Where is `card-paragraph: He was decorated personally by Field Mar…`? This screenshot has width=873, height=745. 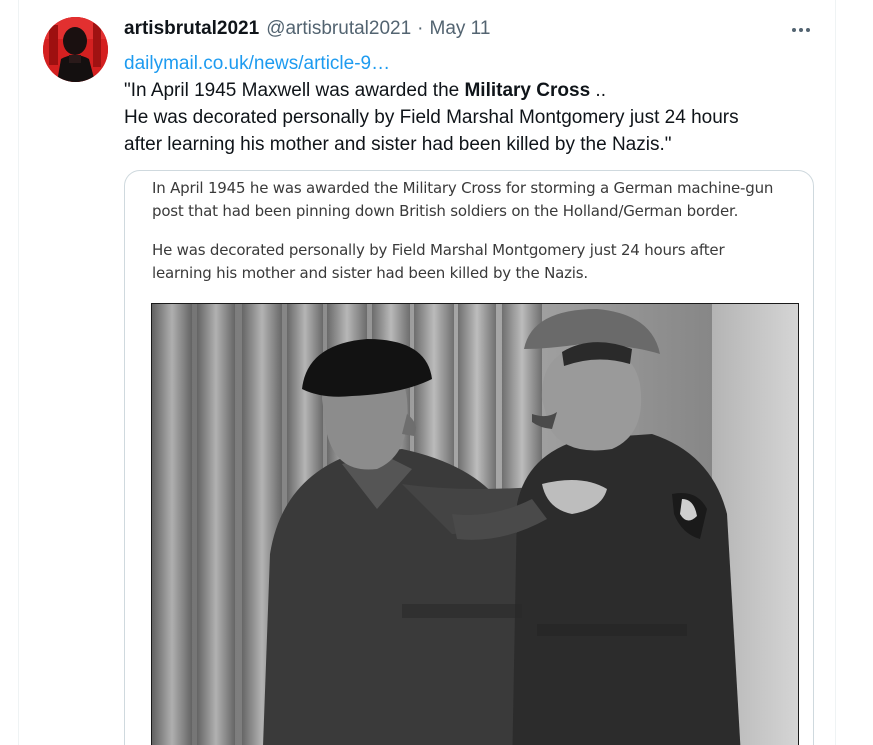
card-paragraph: He was decorated personally by Field Mar… is located at coordinates (472, 262).